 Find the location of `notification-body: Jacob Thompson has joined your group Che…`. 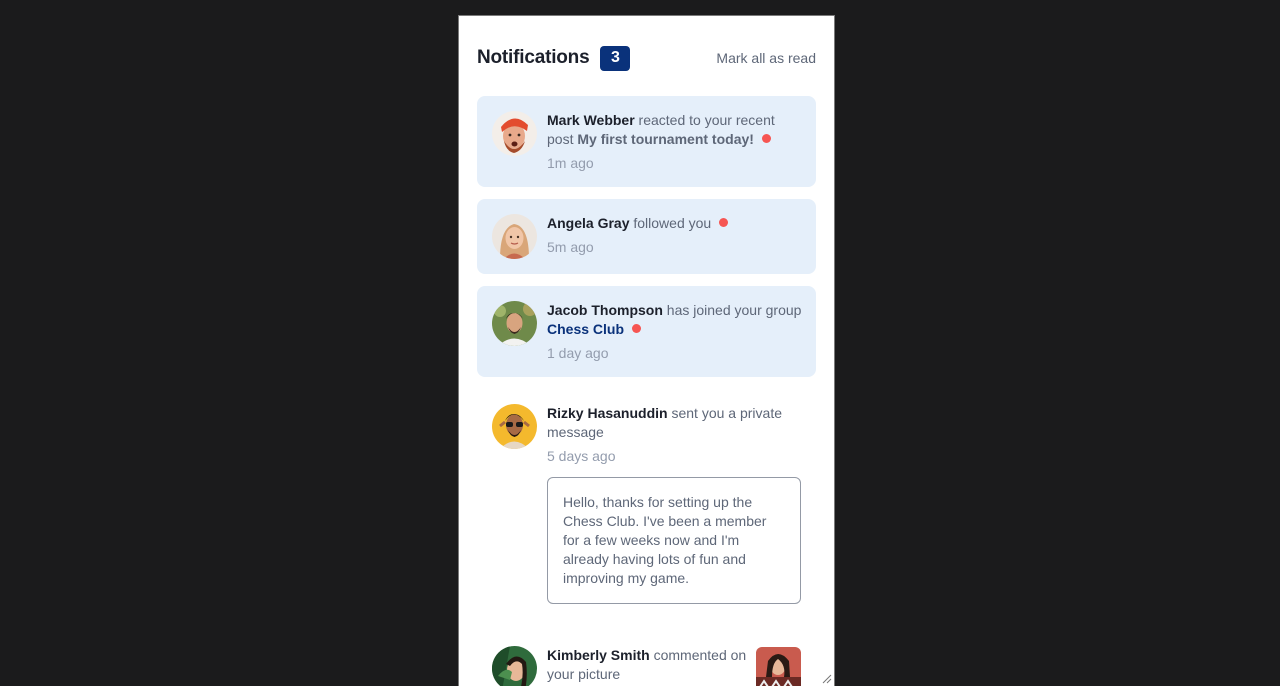

notification-body: Jacob Thompson has joined your group Che… is located at coordinates (675, 332).